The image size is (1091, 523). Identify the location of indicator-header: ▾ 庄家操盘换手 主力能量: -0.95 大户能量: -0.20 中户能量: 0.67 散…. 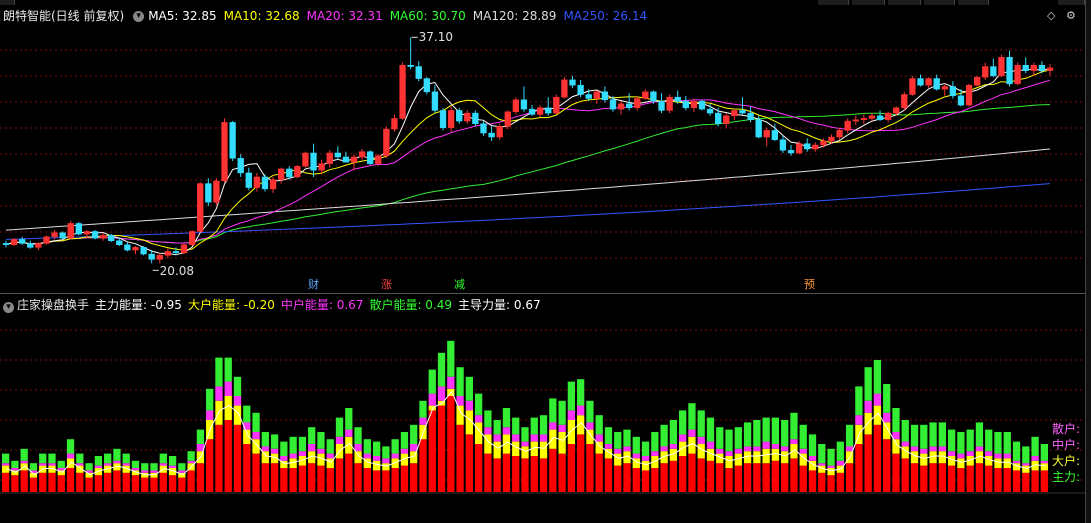
(273, 304).